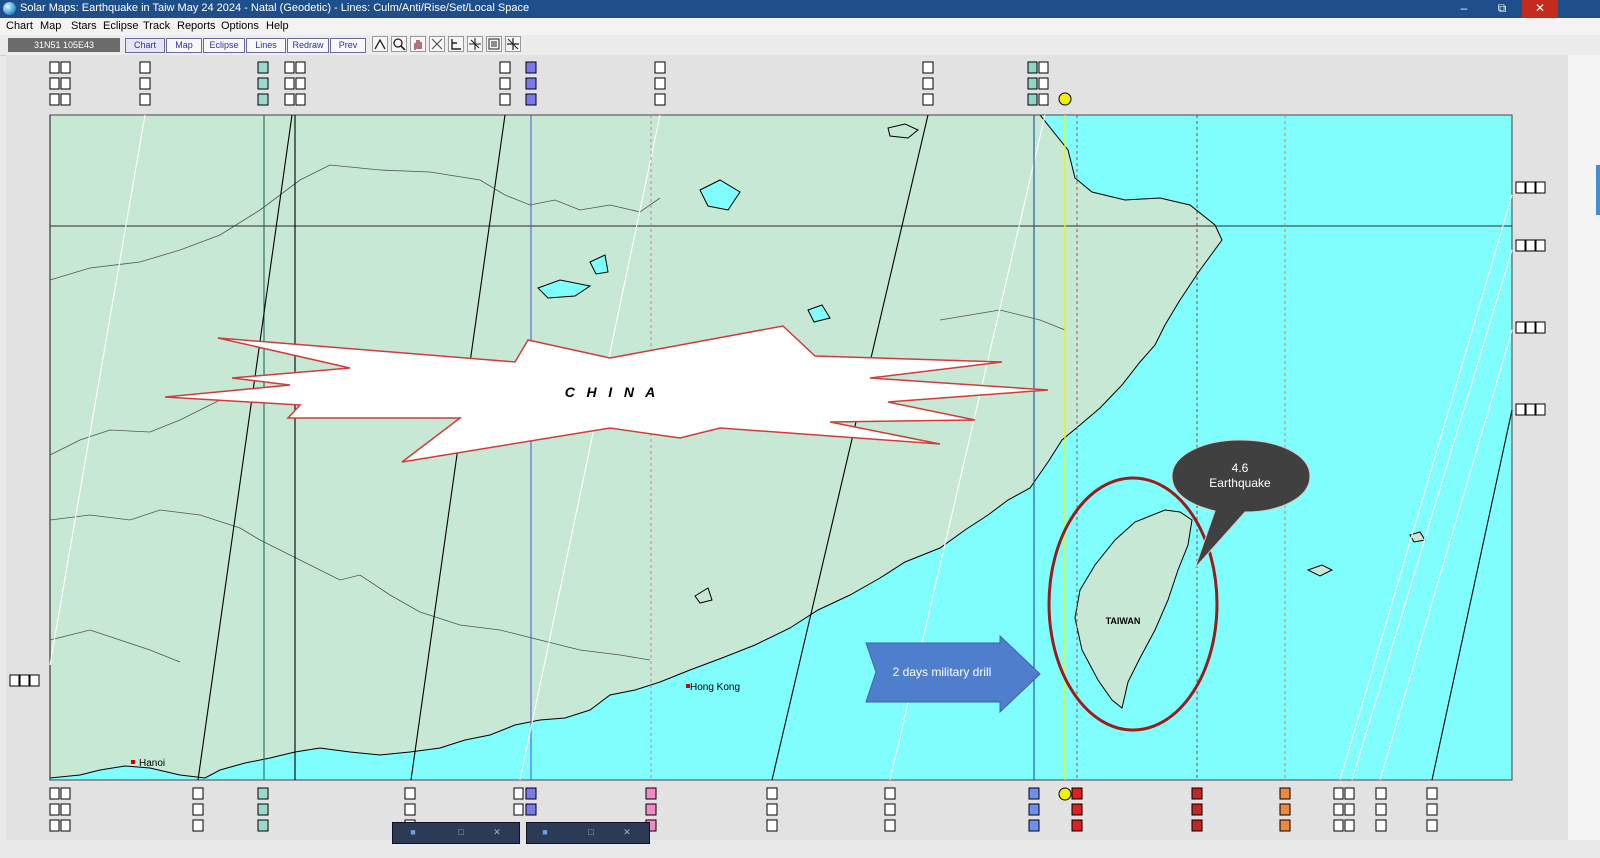  What do you see at coordinates (64, 45) in the screenshot?
I see `coordinates-readout: 31N51 105E43` at bounding box center [64, 45].